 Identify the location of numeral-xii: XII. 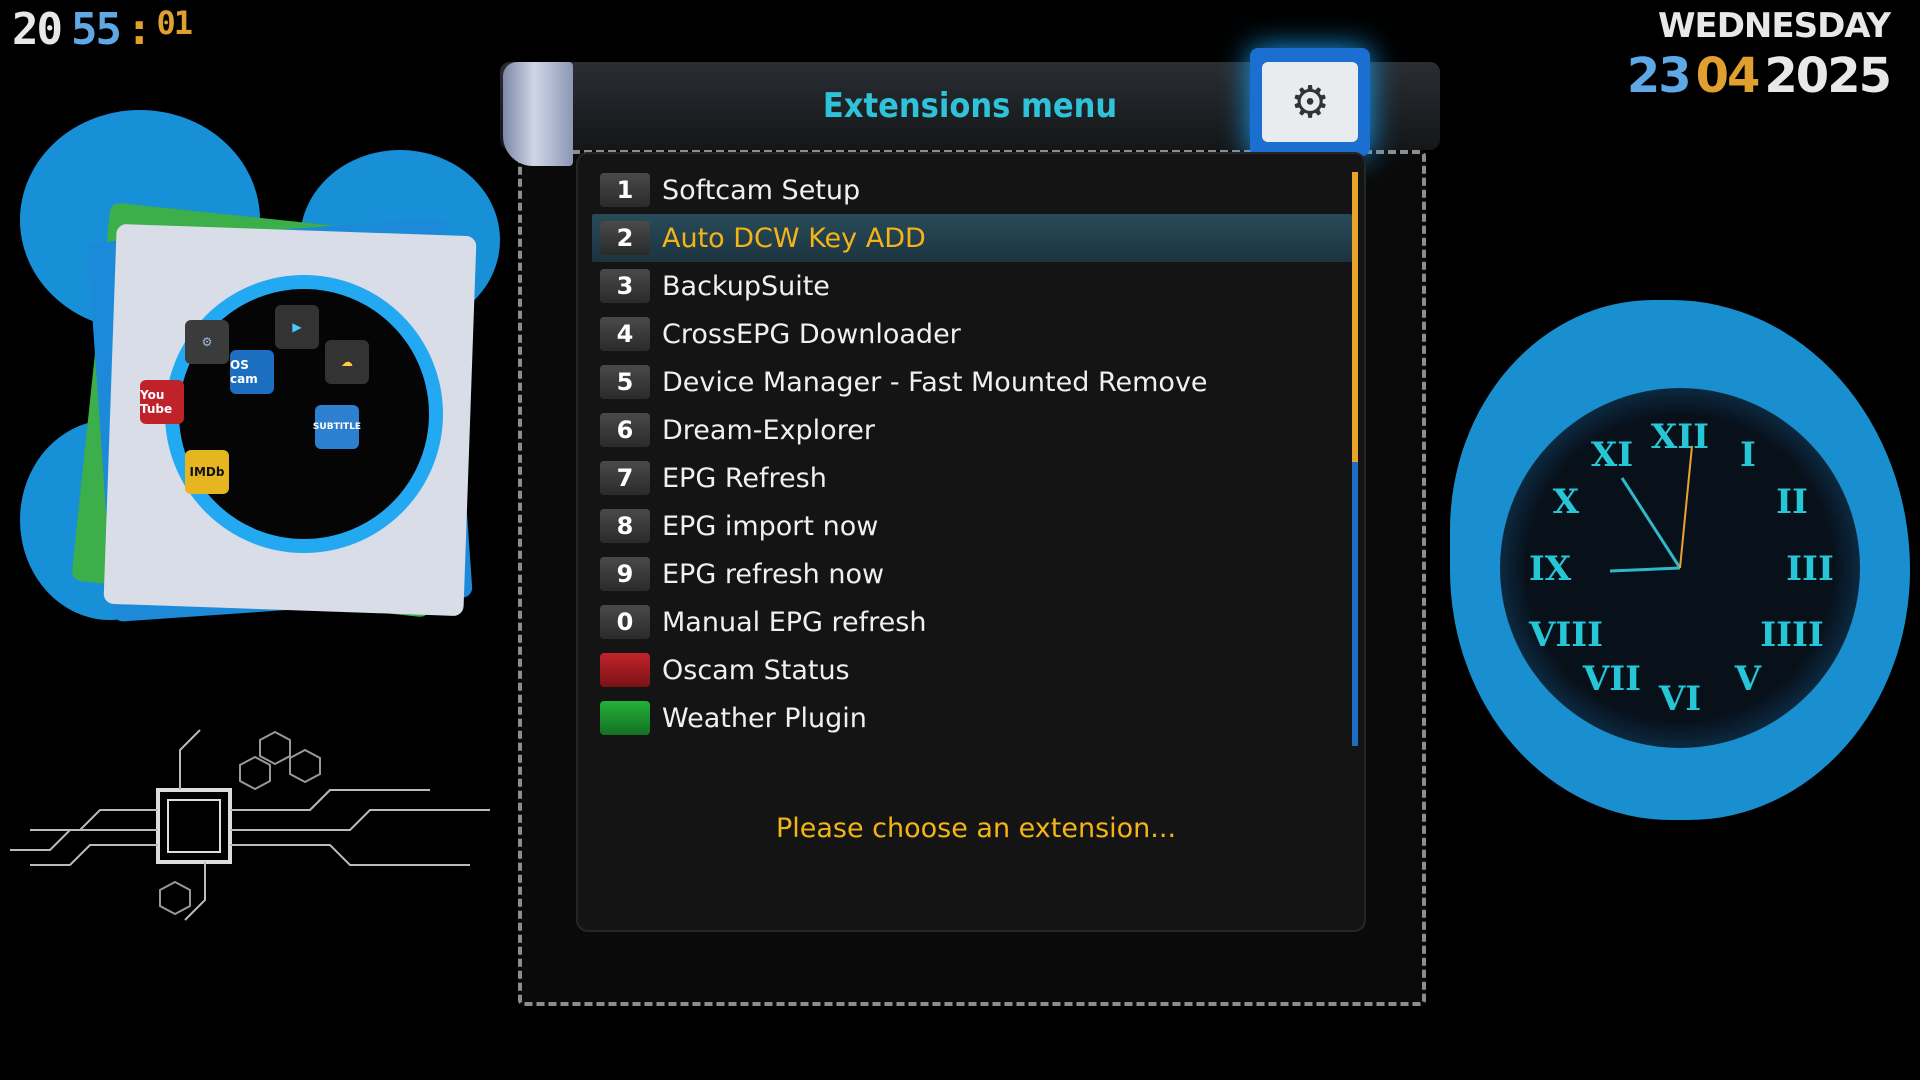
(1680, 437).